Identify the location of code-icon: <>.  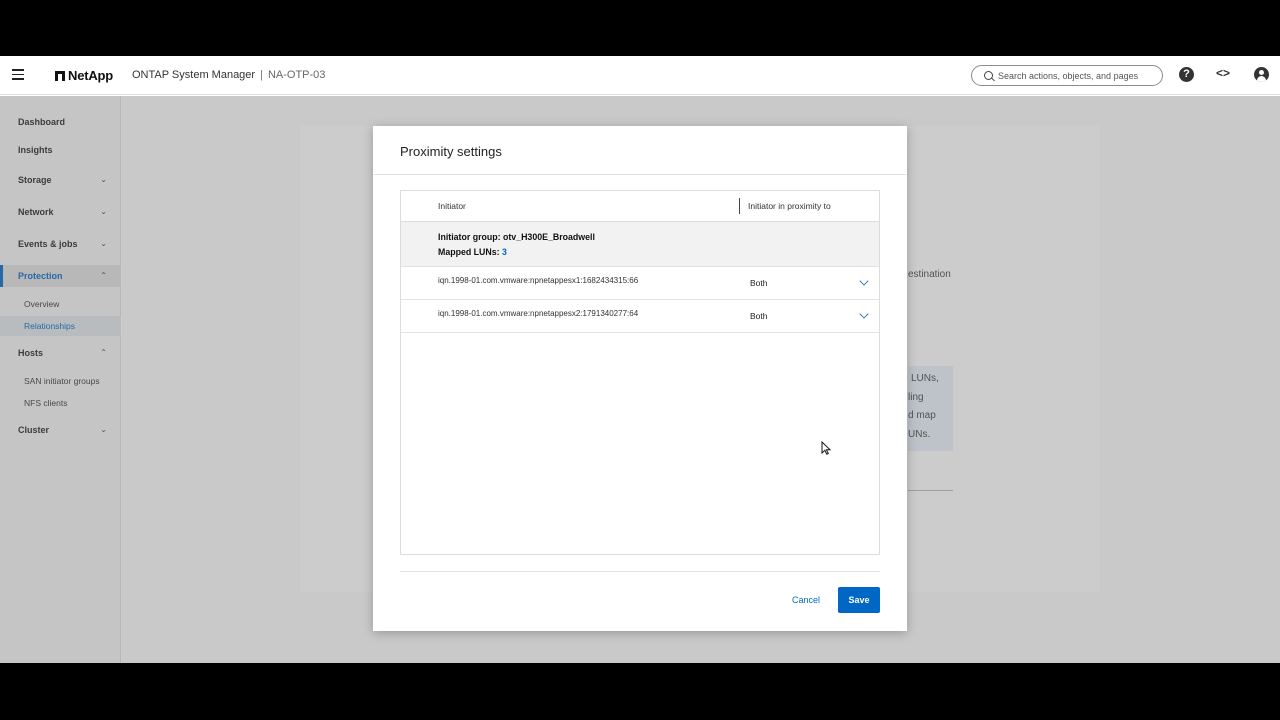
(1223, 73).